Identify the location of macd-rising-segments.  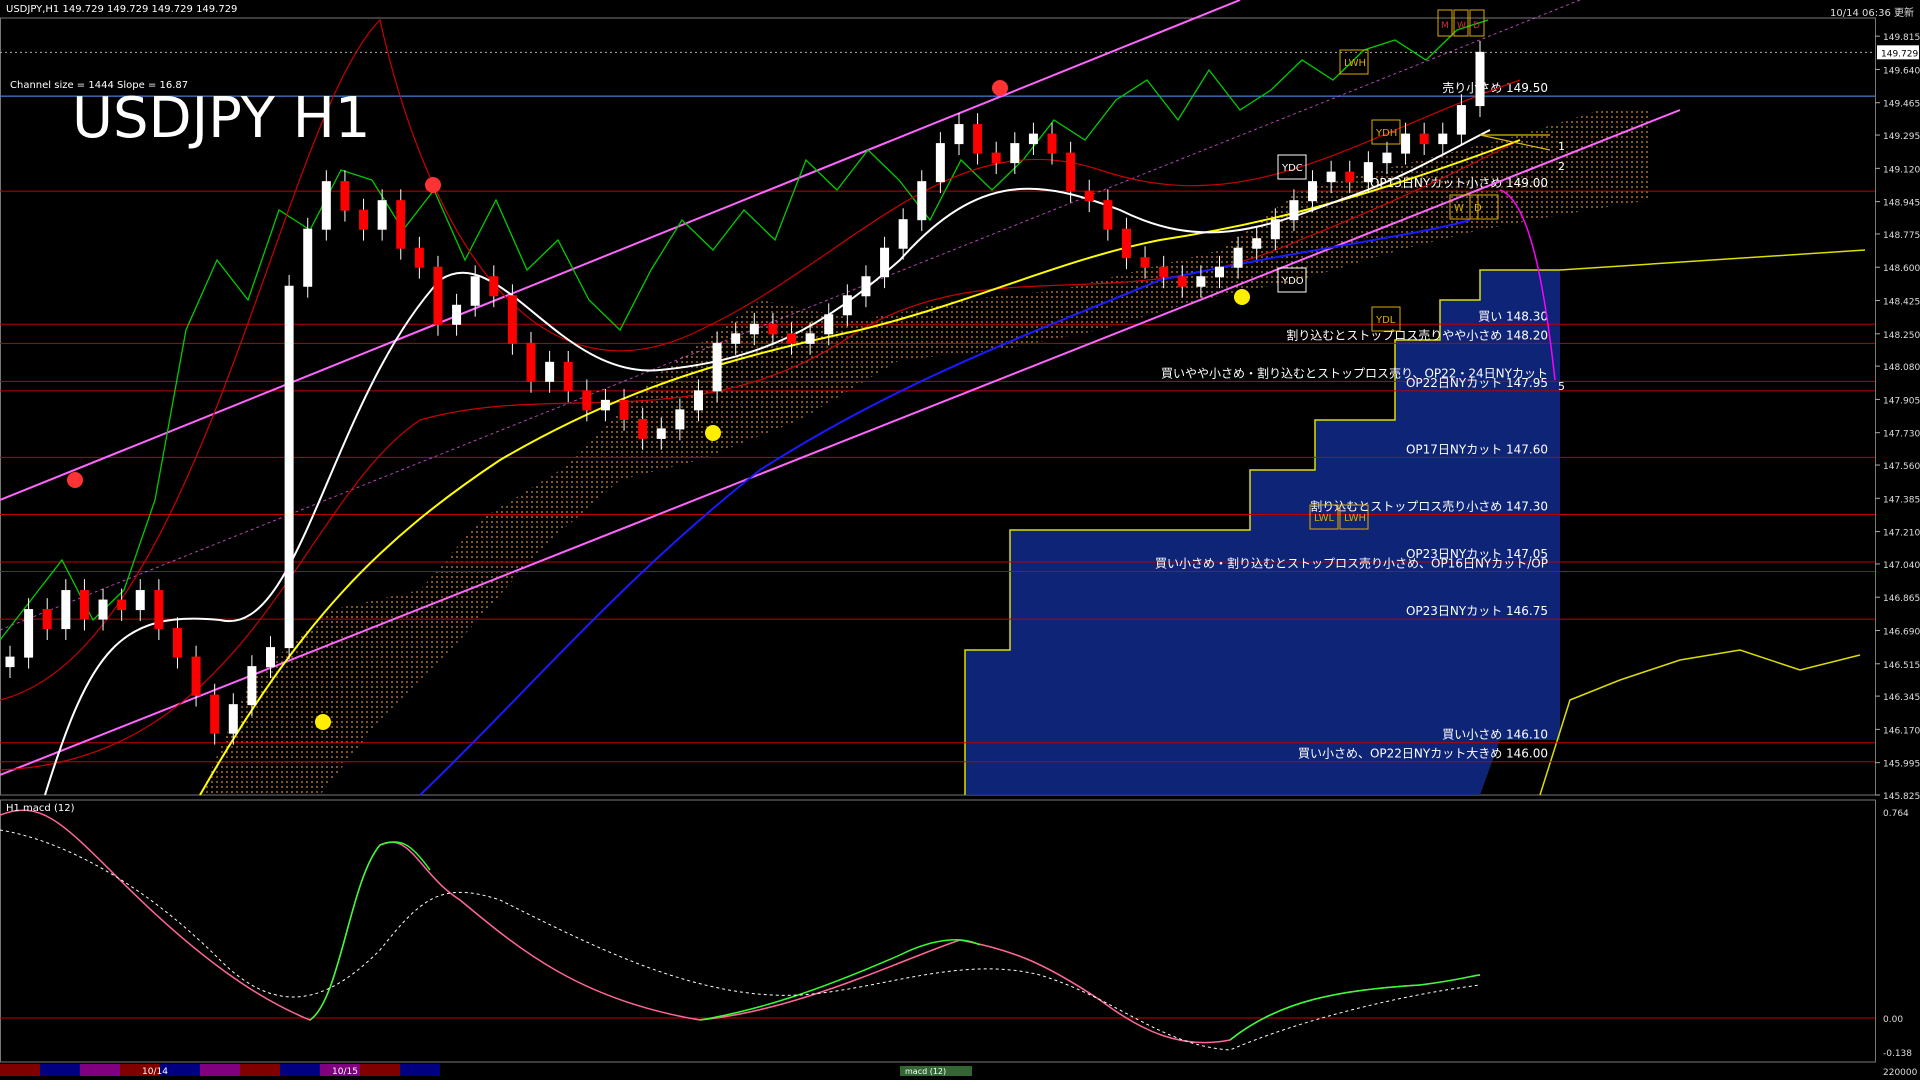
(895, 941).